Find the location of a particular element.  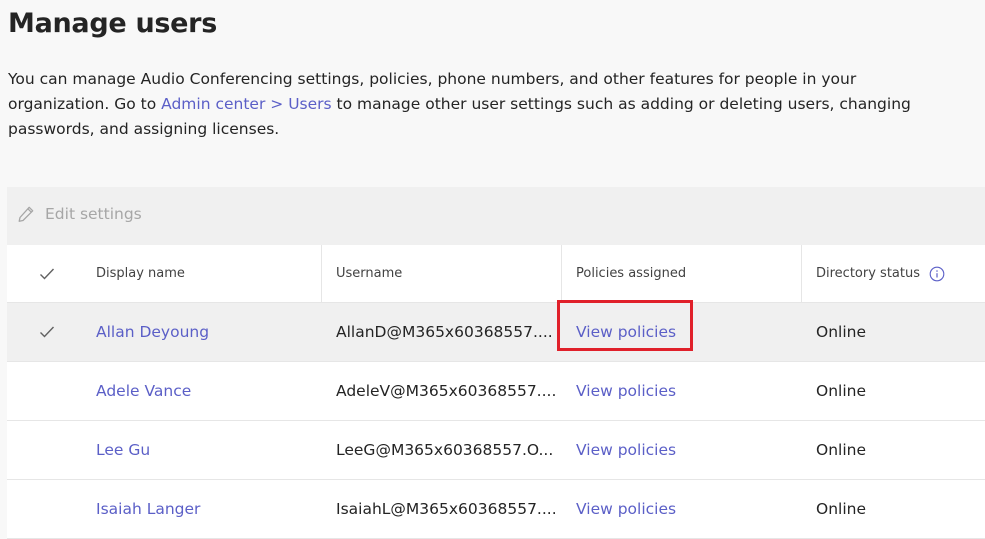

info-icon is located at coordinates (937, 274).